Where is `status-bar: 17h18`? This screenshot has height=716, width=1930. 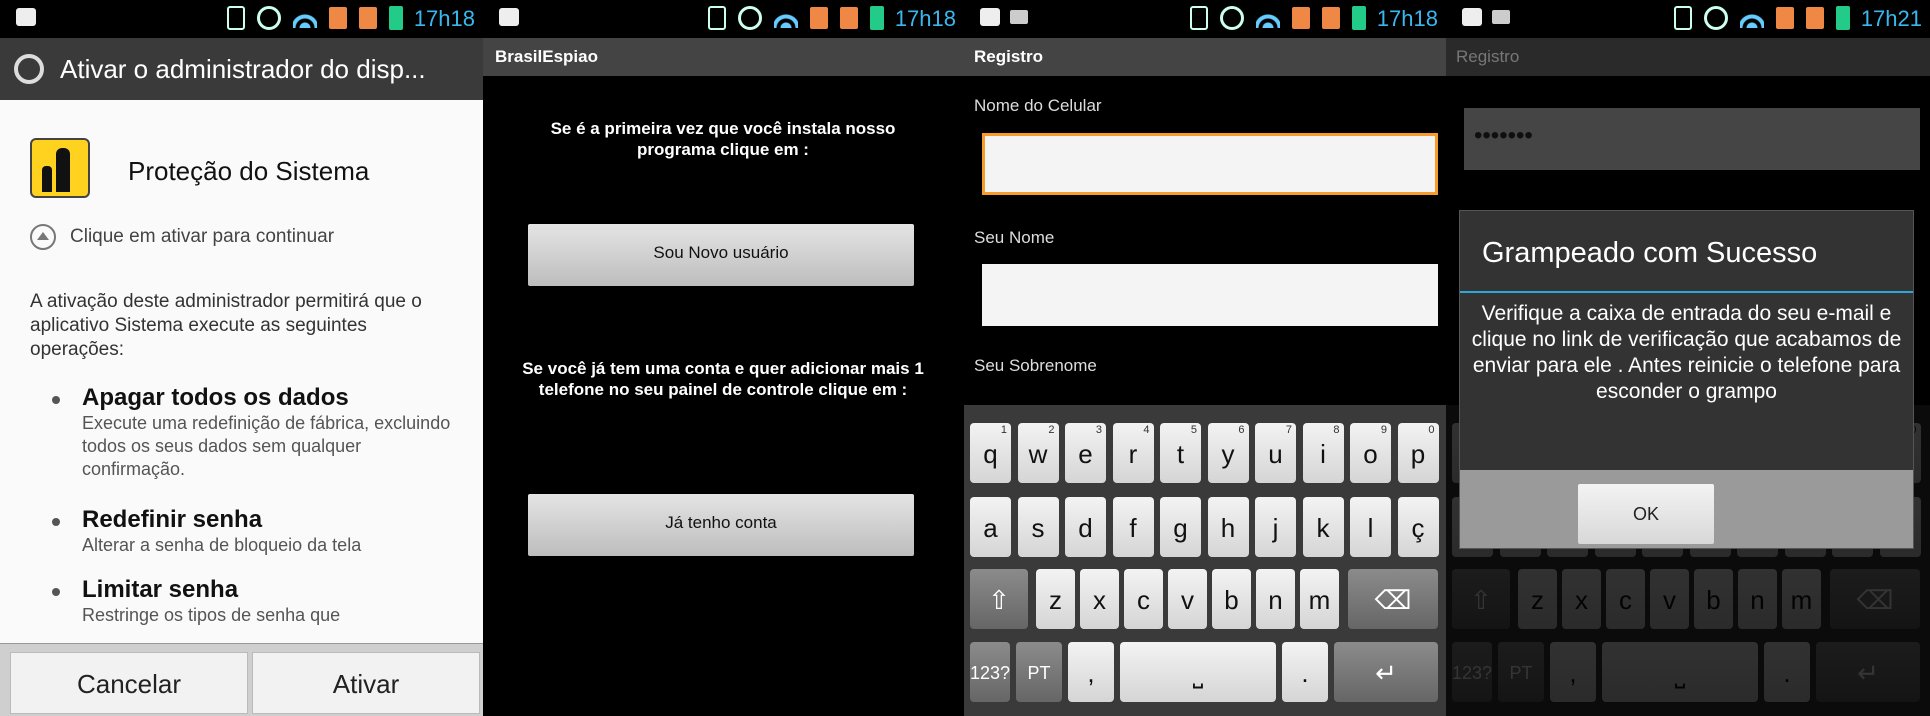 status-bar: 17h18 is located at coordinates (241, 19).